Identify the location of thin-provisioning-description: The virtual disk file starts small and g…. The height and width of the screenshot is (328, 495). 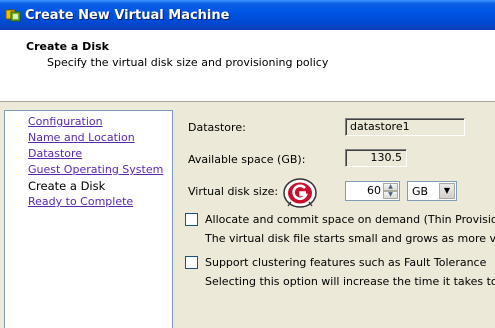
(350, 238).